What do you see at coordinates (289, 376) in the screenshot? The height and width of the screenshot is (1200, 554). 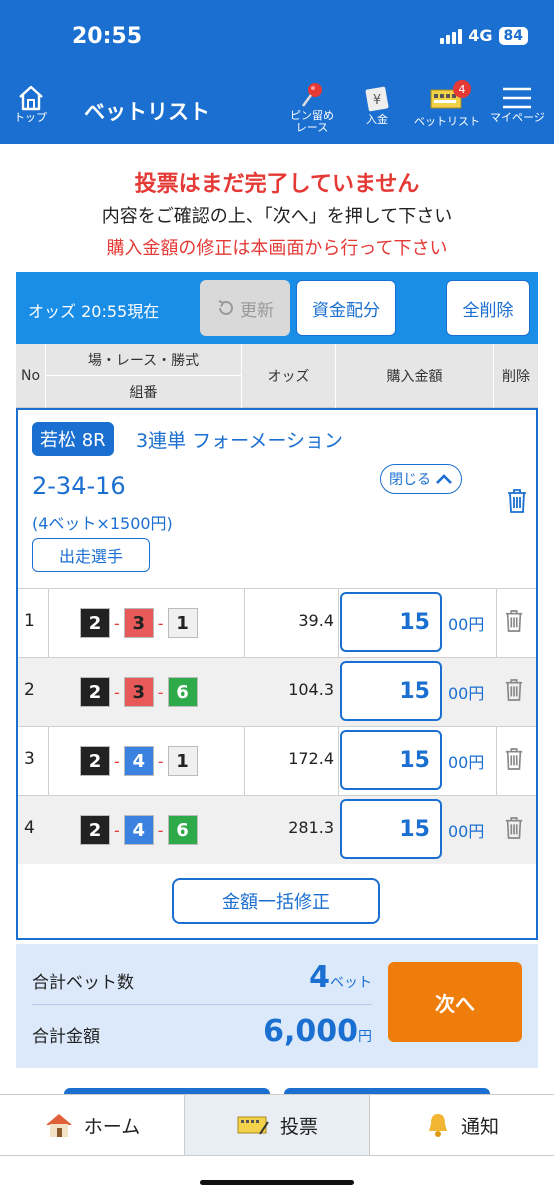 I see `header-odds: オッズ` at bounding box center [289, 376].